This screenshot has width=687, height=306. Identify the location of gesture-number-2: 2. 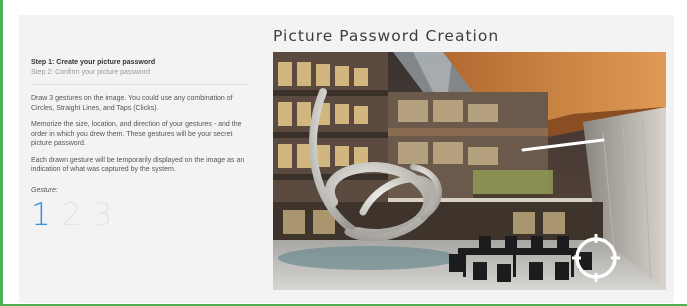
(71, 214).